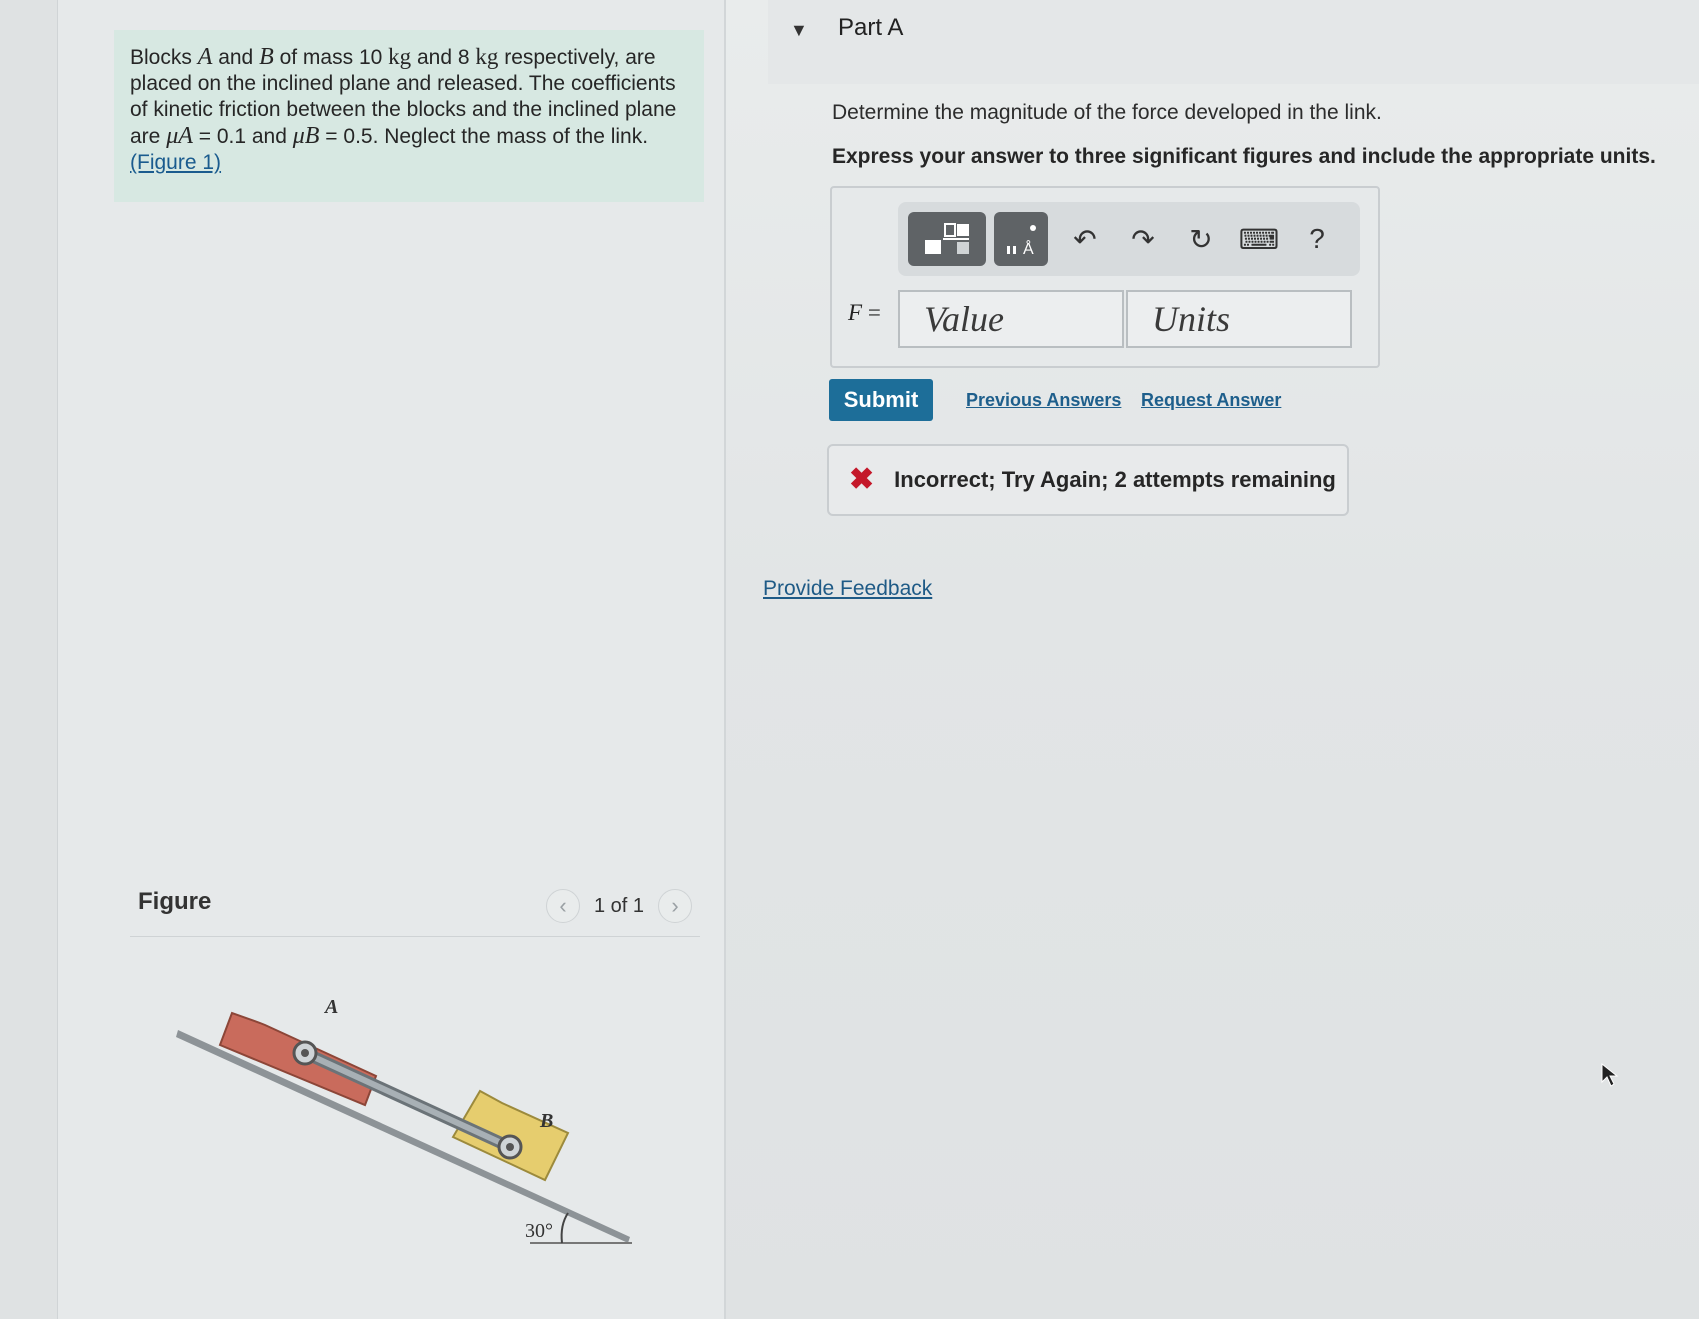 The height and width of the screenshot is (1319, 1699). Describe the element at coordinates (1239, 319) in the screenshot. I see `units-input` at that location.